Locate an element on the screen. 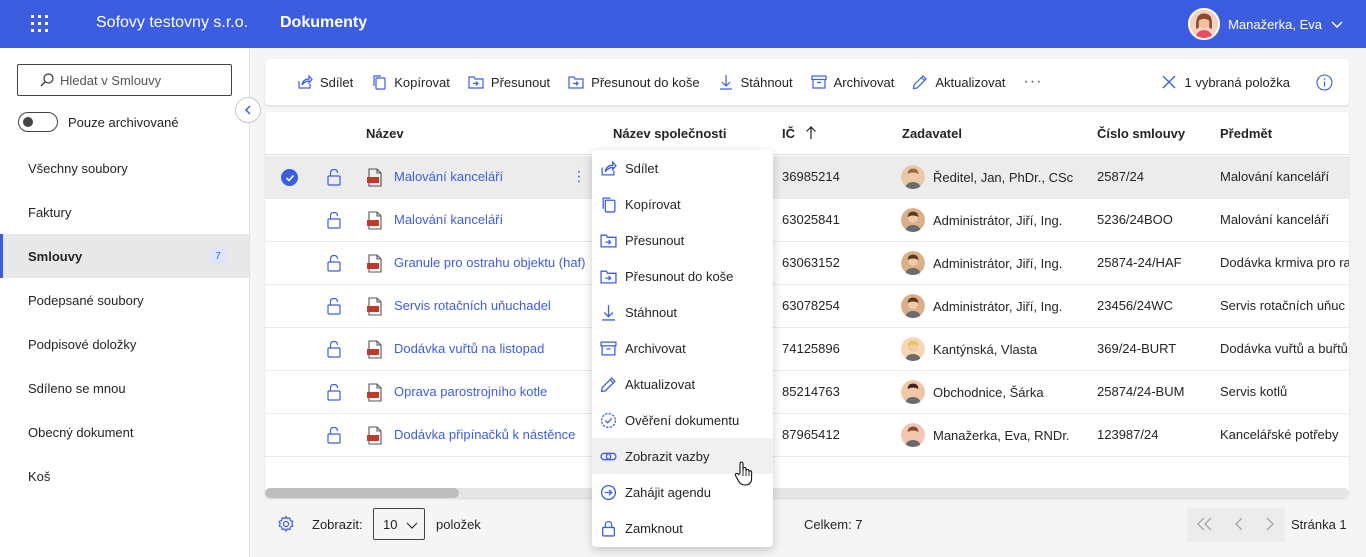 This screenshot has width=1366, height=557. column-header-name: Název is located at coordinates (385, 133).